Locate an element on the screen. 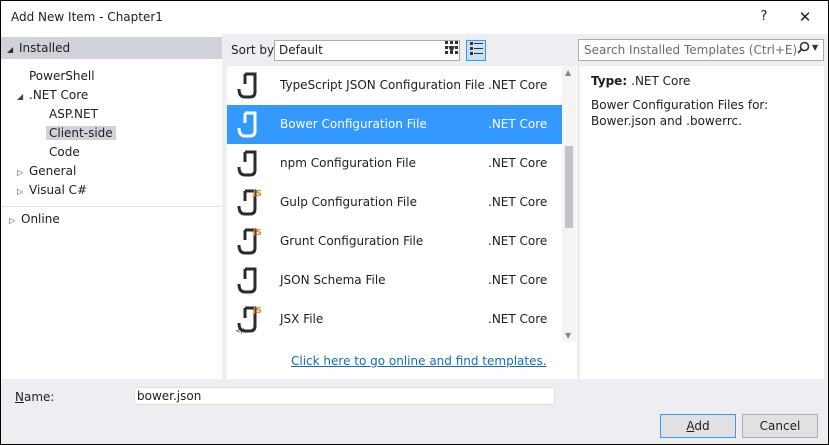  search-dropdown-arrow-icon: ▼ is located at coordinates (815, 47).